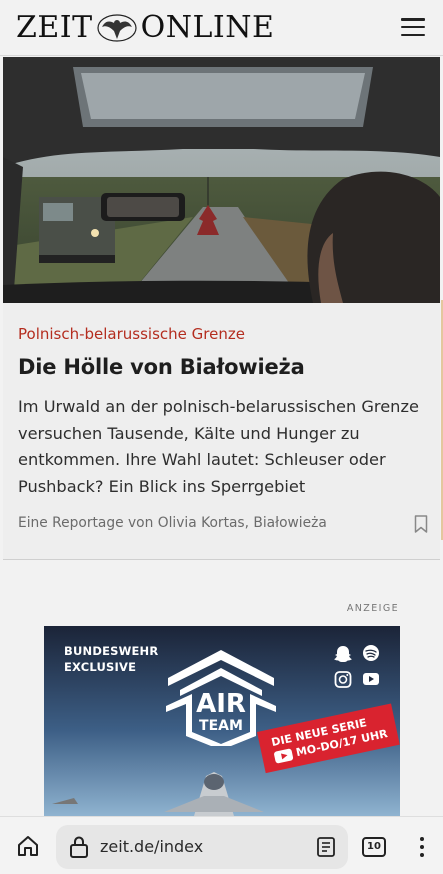 This screenshot has width=443, height=874. Describe the element at coordinates (283, 756) in the screenshot. I see `youtube-play-icon` at that location.